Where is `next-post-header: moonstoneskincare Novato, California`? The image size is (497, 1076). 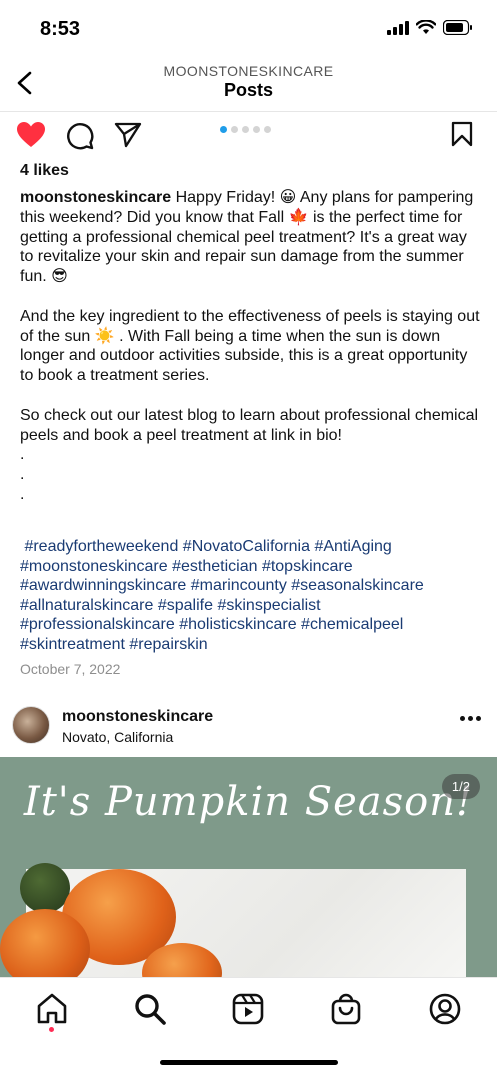 next-post-header: moonstoneskincare Novato, California is located at coordinates (248, 726).